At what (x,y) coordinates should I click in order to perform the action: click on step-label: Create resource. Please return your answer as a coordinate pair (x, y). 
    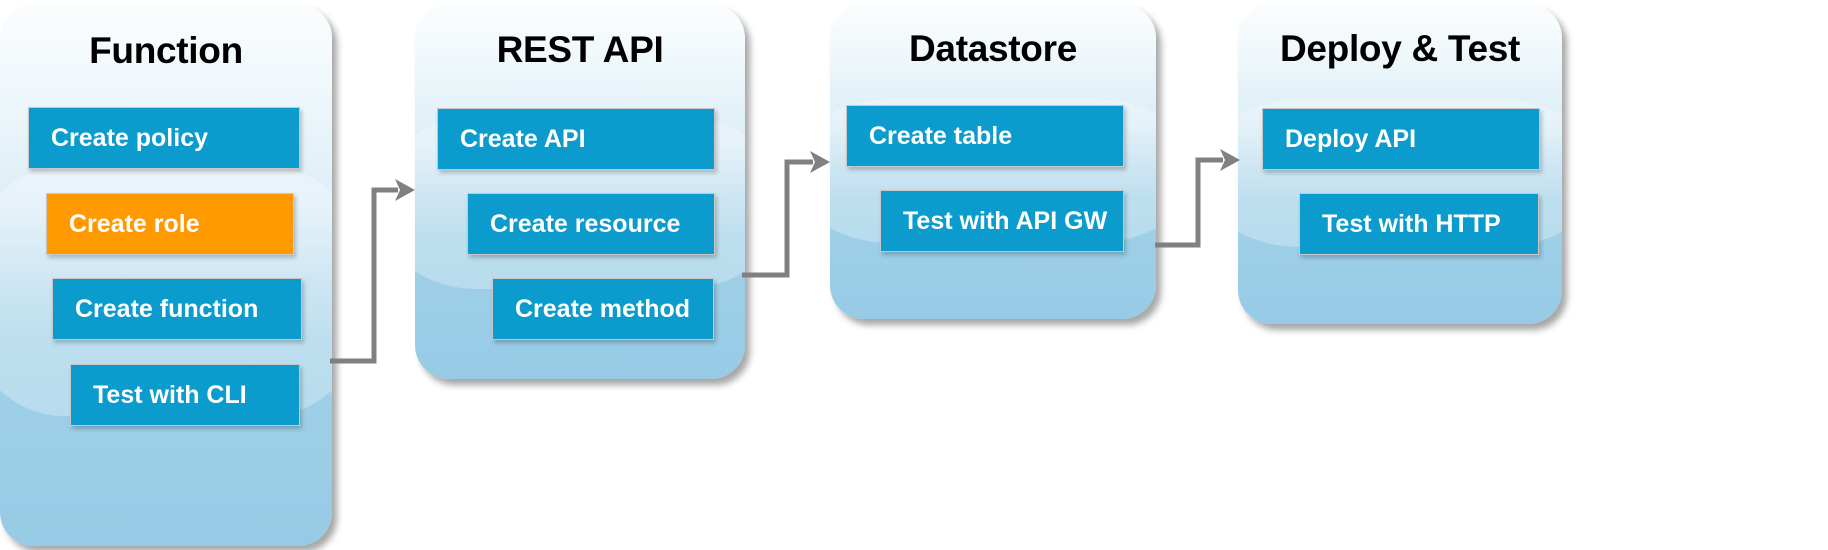
    Looking at the image, I should click on (585, 223).